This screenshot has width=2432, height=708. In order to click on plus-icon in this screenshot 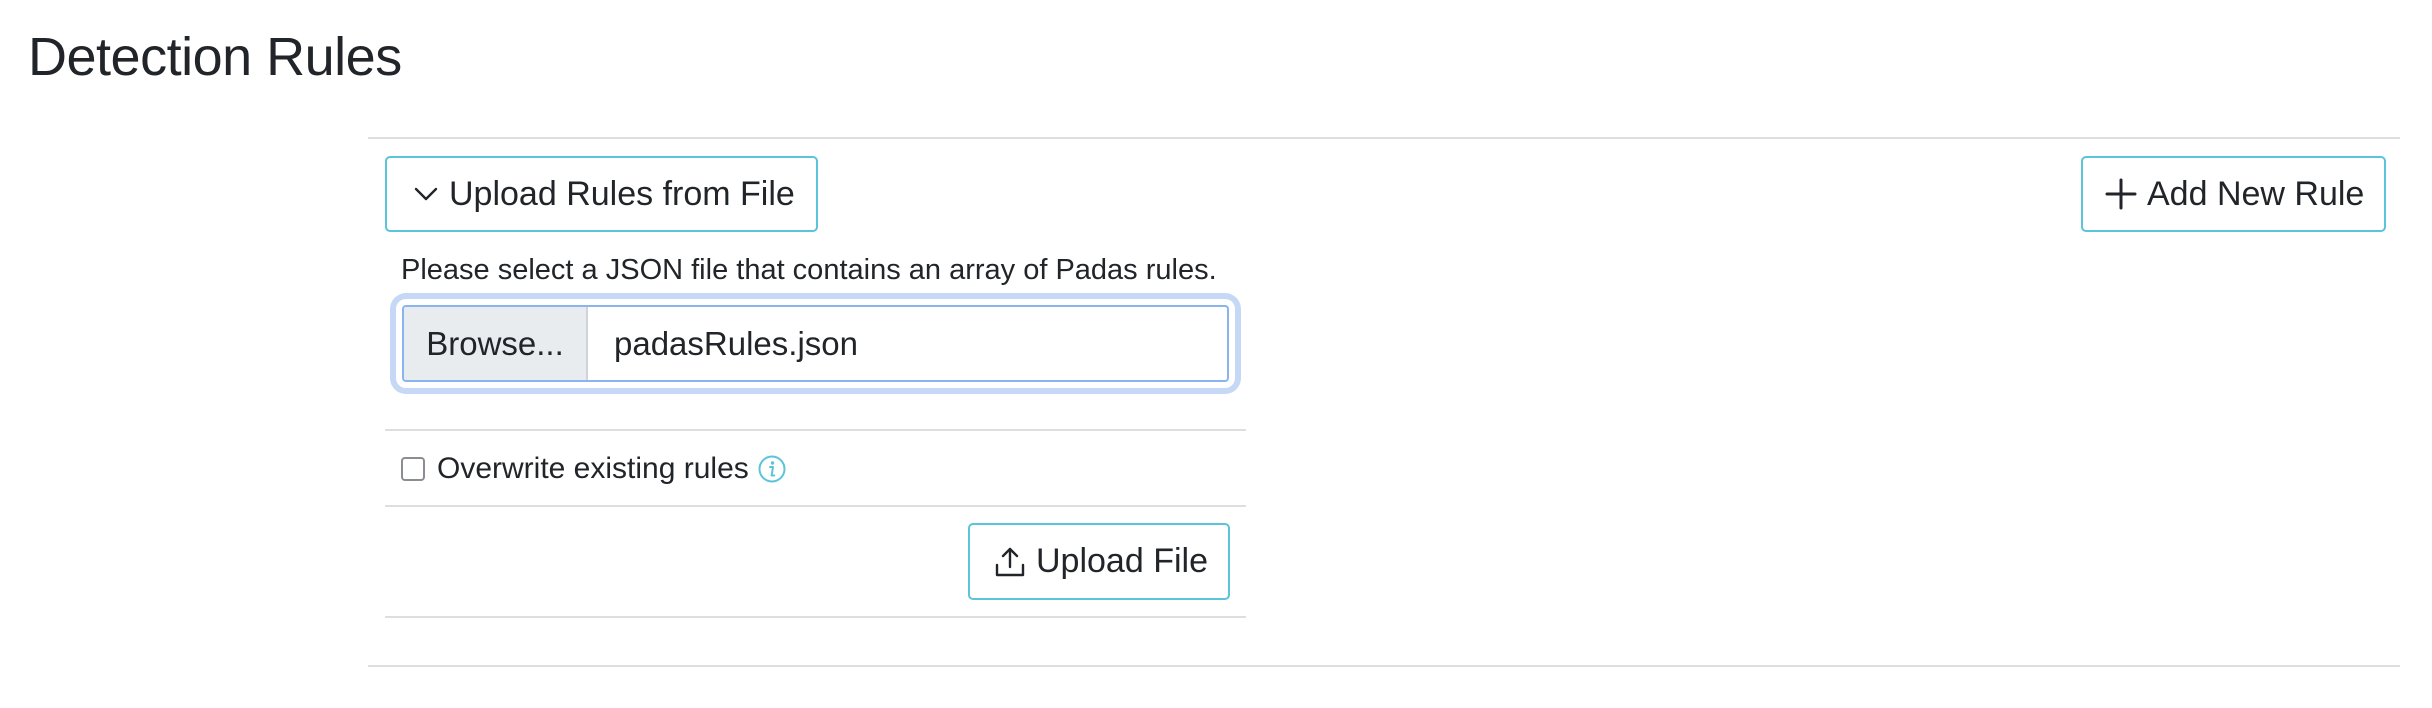, I will do `click(2121, 194)`.